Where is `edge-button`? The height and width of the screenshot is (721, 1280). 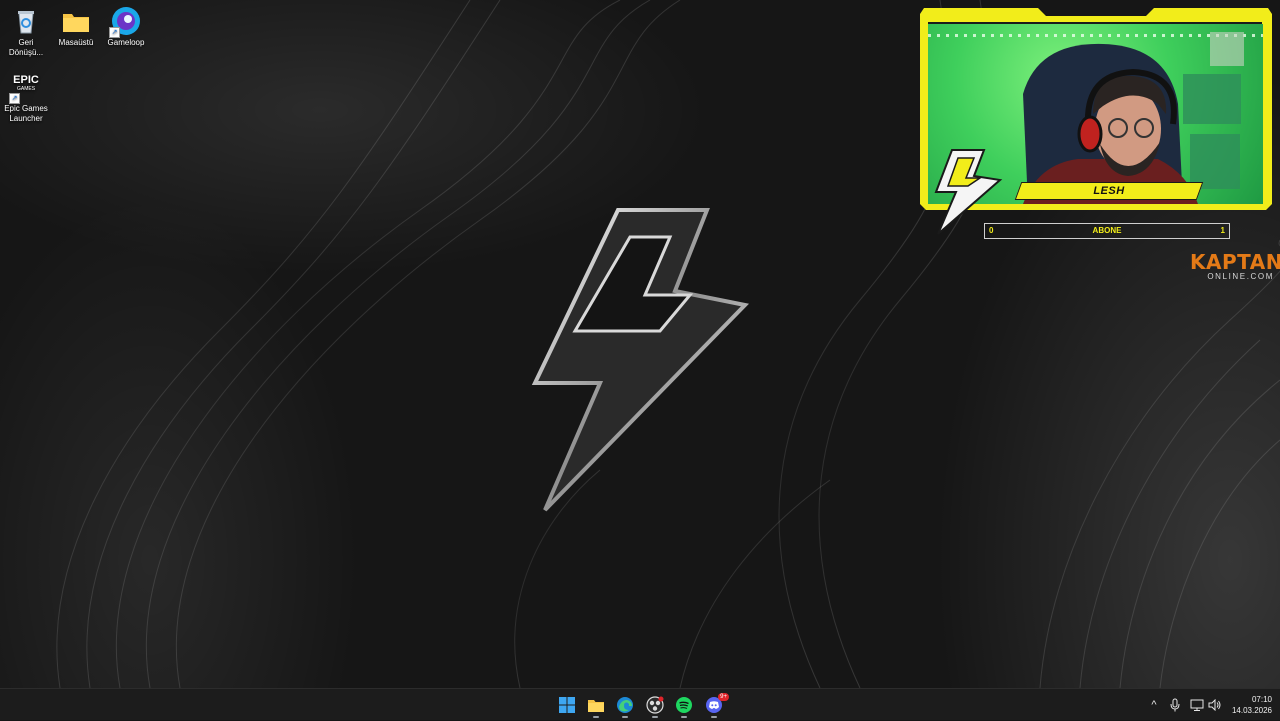
edge-button is located at coordinates (625, 705).